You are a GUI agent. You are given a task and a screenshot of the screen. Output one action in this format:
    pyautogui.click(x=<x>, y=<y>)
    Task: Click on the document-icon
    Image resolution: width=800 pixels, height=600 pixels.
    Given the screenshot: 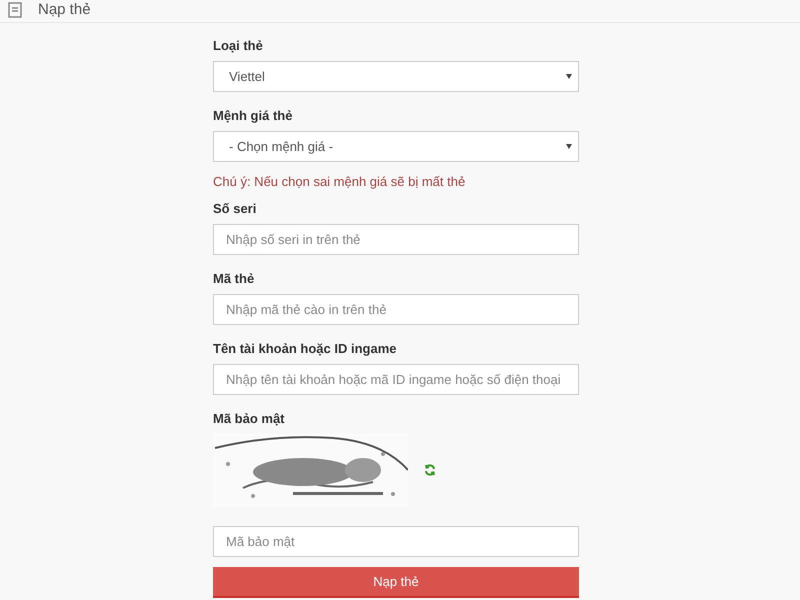 What is the action you would take?
    pyautogui.click(x=15, y=10)
    